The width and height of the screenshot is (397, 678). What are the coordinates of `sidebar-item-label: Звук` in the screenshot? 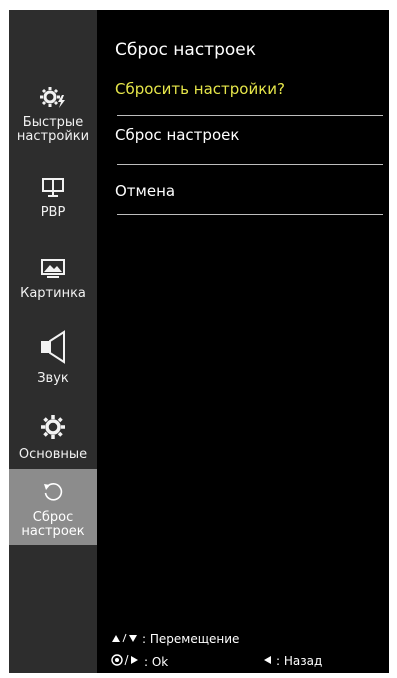 It's located at (53, 378).